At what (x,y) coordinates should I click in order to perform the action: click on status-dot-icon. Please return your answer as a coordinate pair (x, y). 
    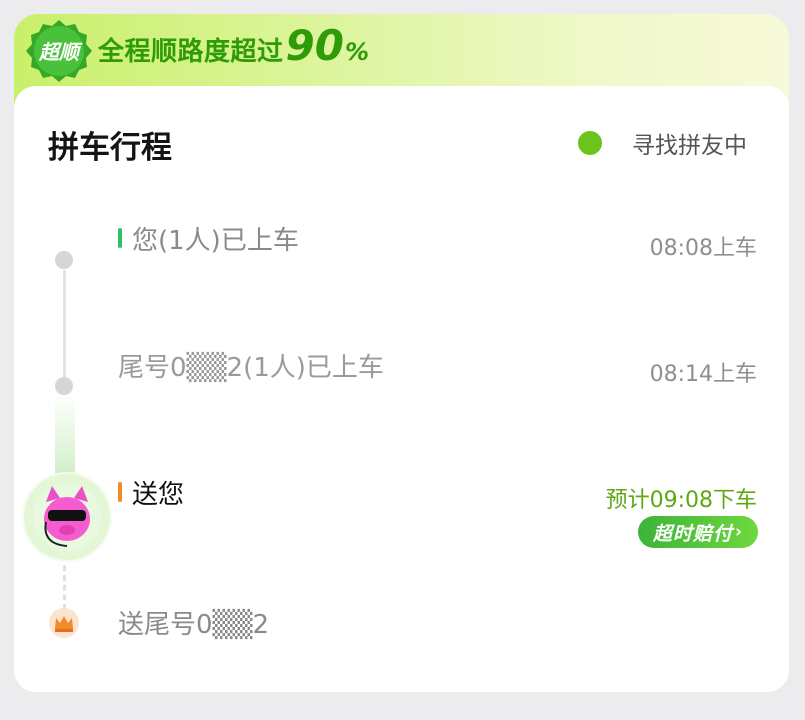
    Looking at the image, I should click on (590, 143).